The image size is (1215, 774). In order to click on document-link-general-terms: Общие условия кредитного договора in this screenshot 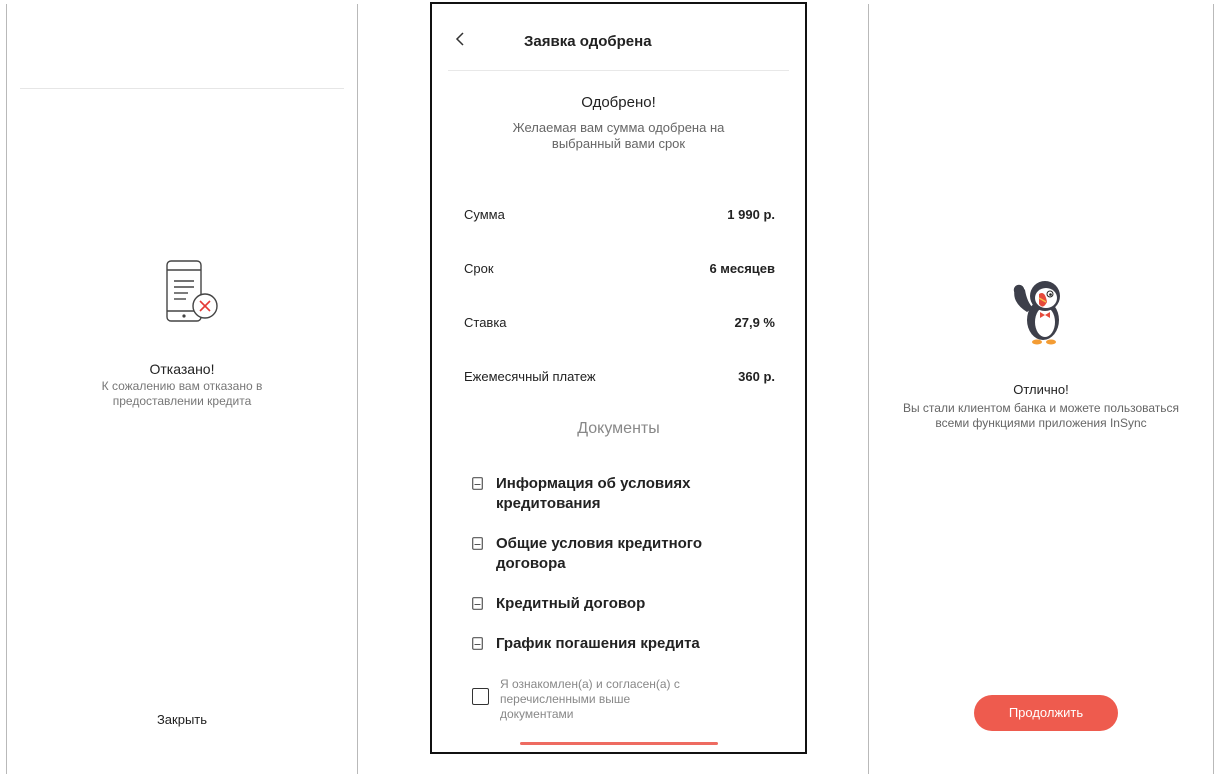, I will do `click(618, 554)`.